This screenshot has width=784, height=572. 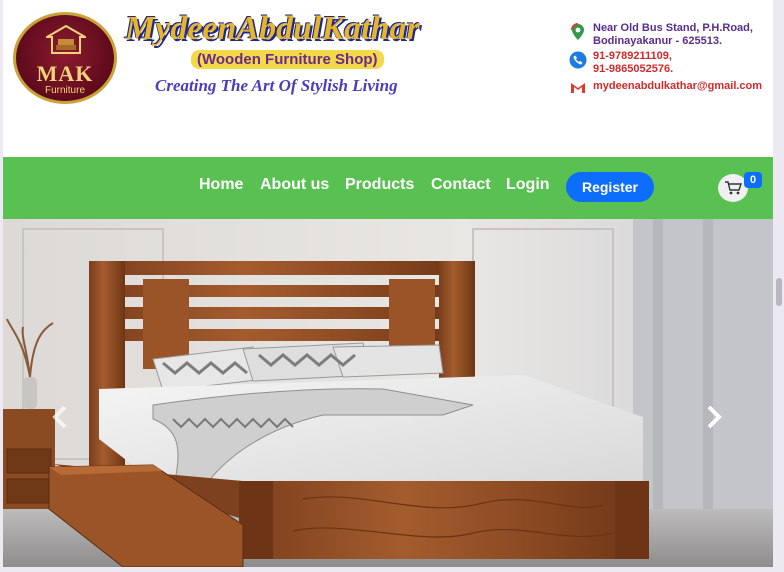 I want to click on brand-tagline: Creating The Art Of Stylish Living, so click(x=276, y=85).